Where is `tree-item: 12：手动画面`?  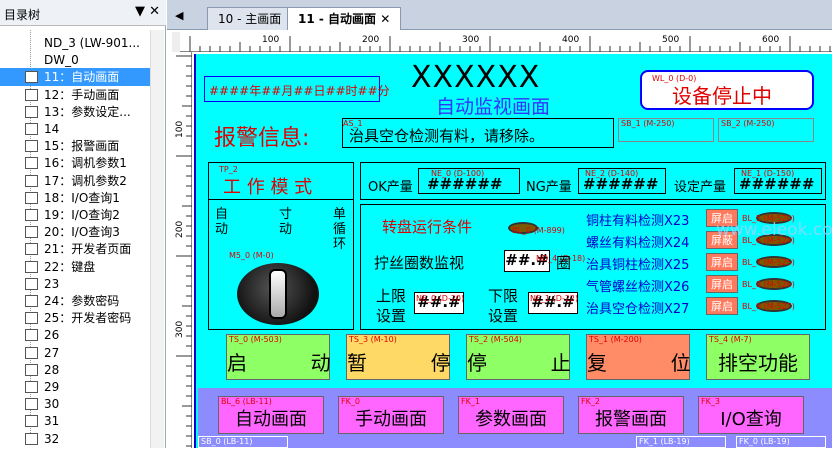 tree-item: 12：手动画面 is located at coordinates (81, 95).